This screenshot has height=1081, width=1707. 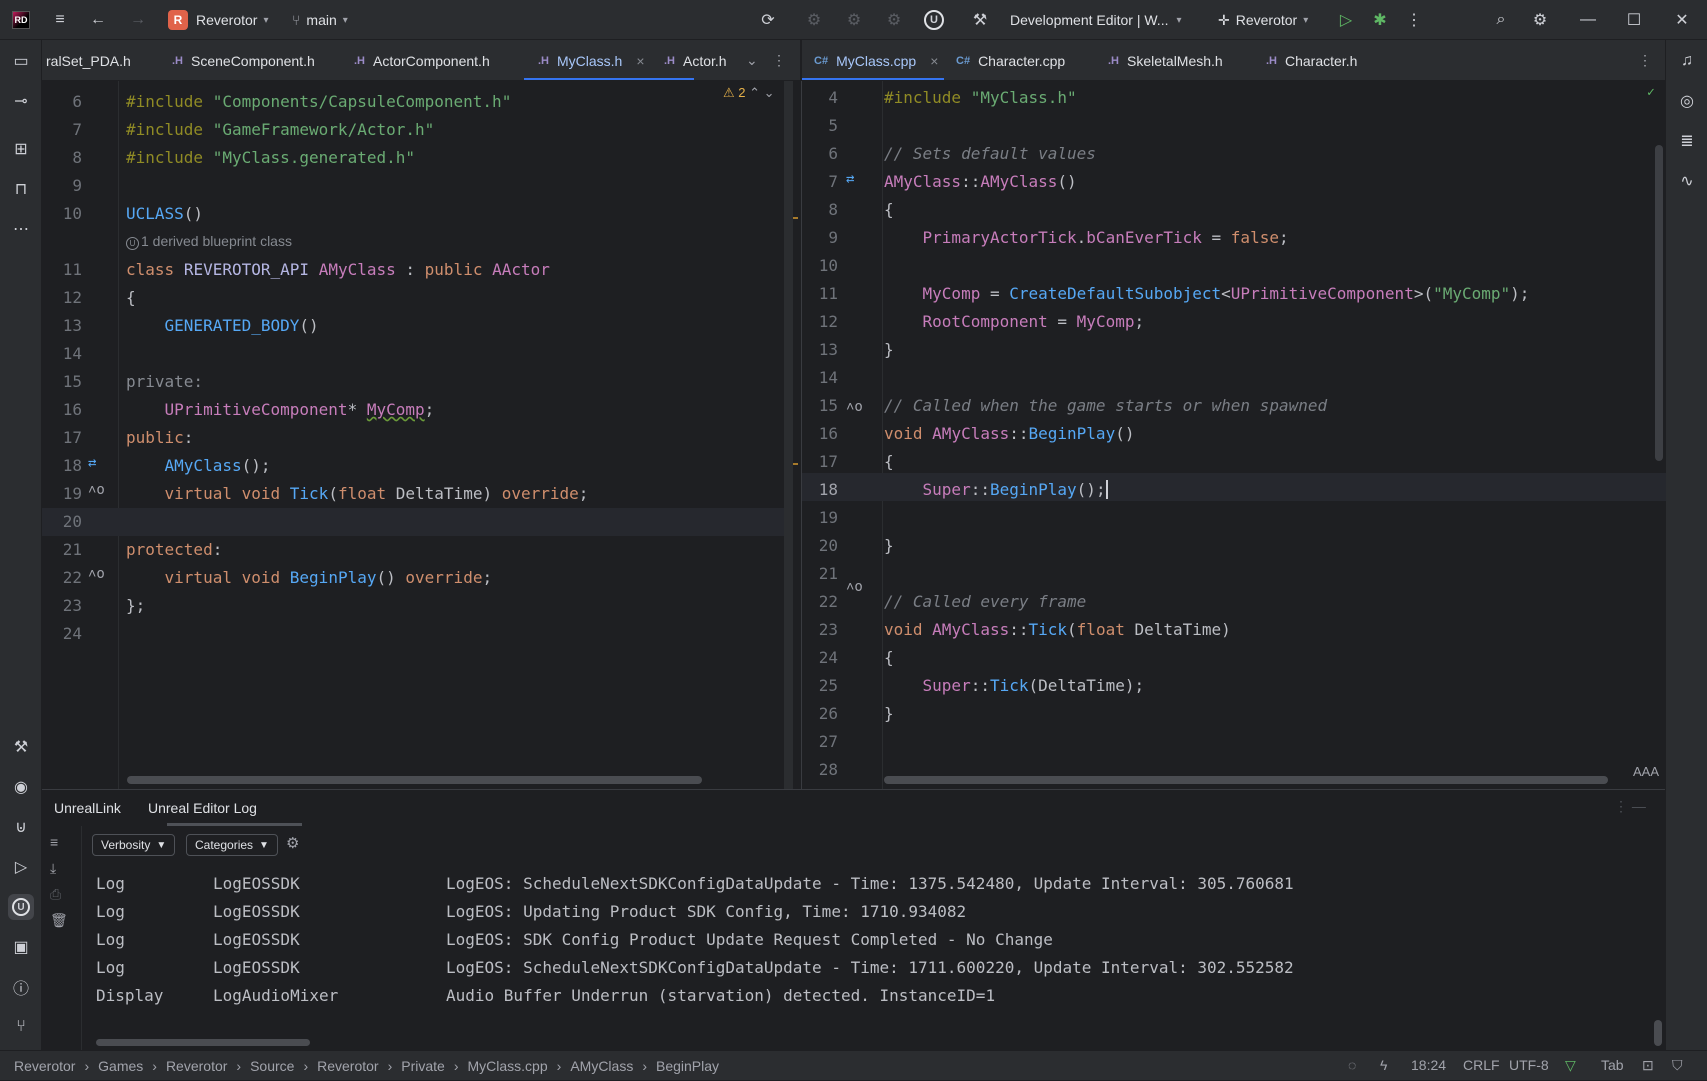 I want to click on unreal-link-icon: U, so click(x=21, y=907).